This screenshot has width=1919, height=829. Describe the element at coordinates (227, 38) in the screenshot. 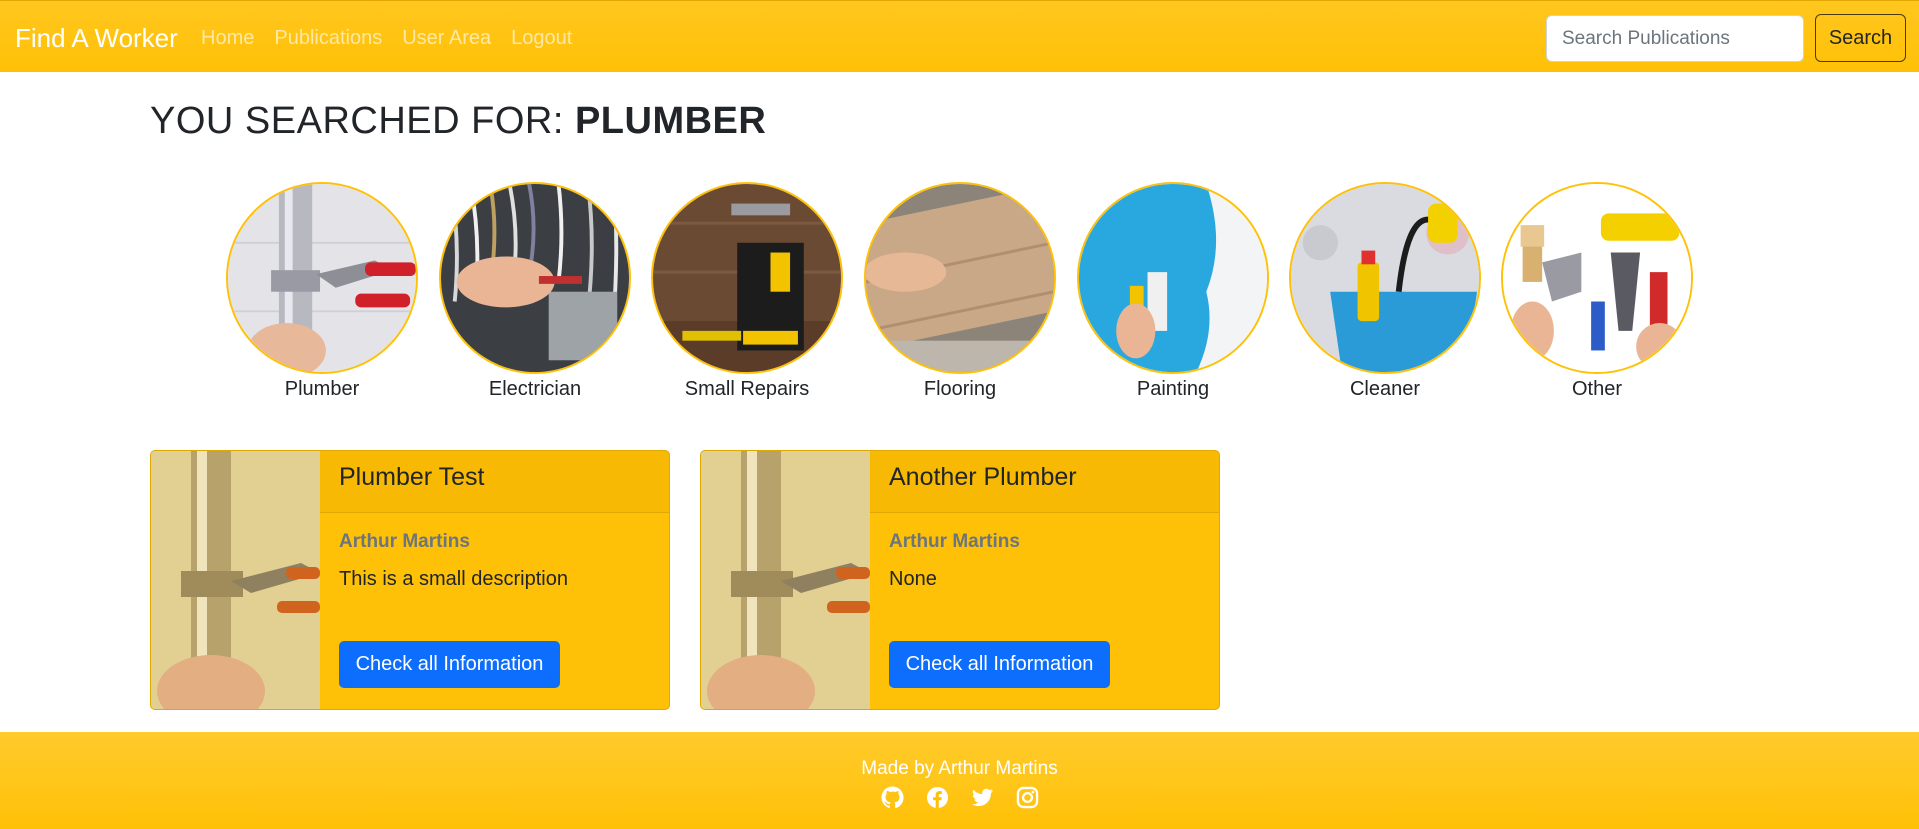

I see `nav-link-home: Home` at that location.